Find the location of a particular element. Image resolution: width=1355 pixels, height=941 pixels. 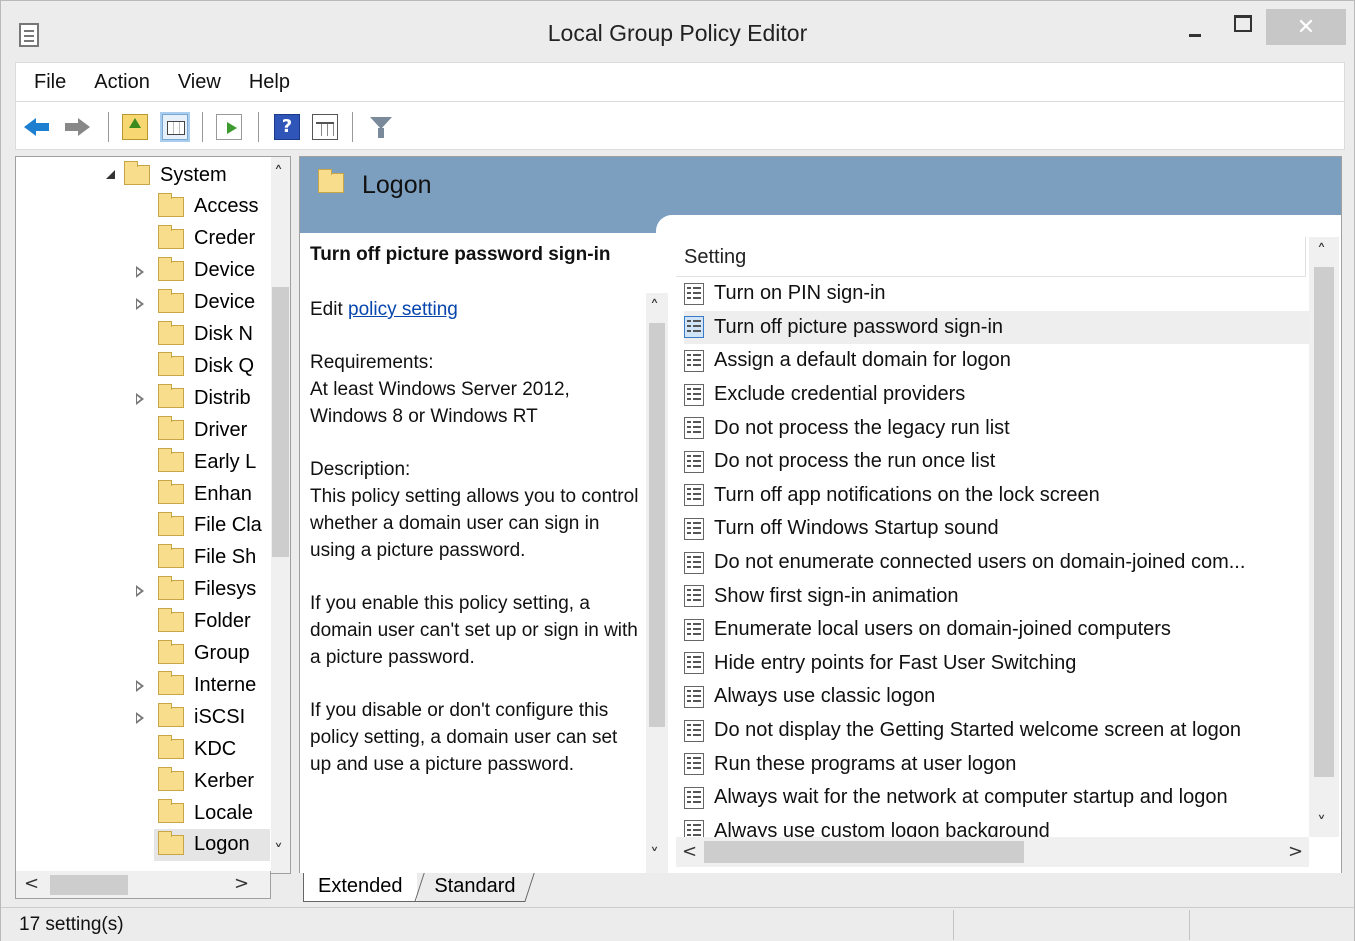

setting-row: Always use classic logon is located at coordinates (998, 697).